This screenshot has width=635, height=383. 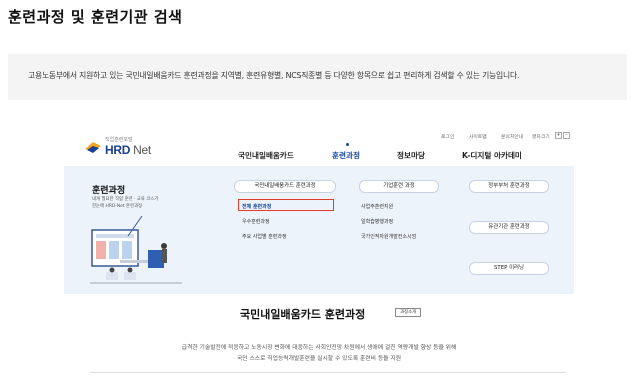 I want to click on illustration-image, so click(x=136, y=250).